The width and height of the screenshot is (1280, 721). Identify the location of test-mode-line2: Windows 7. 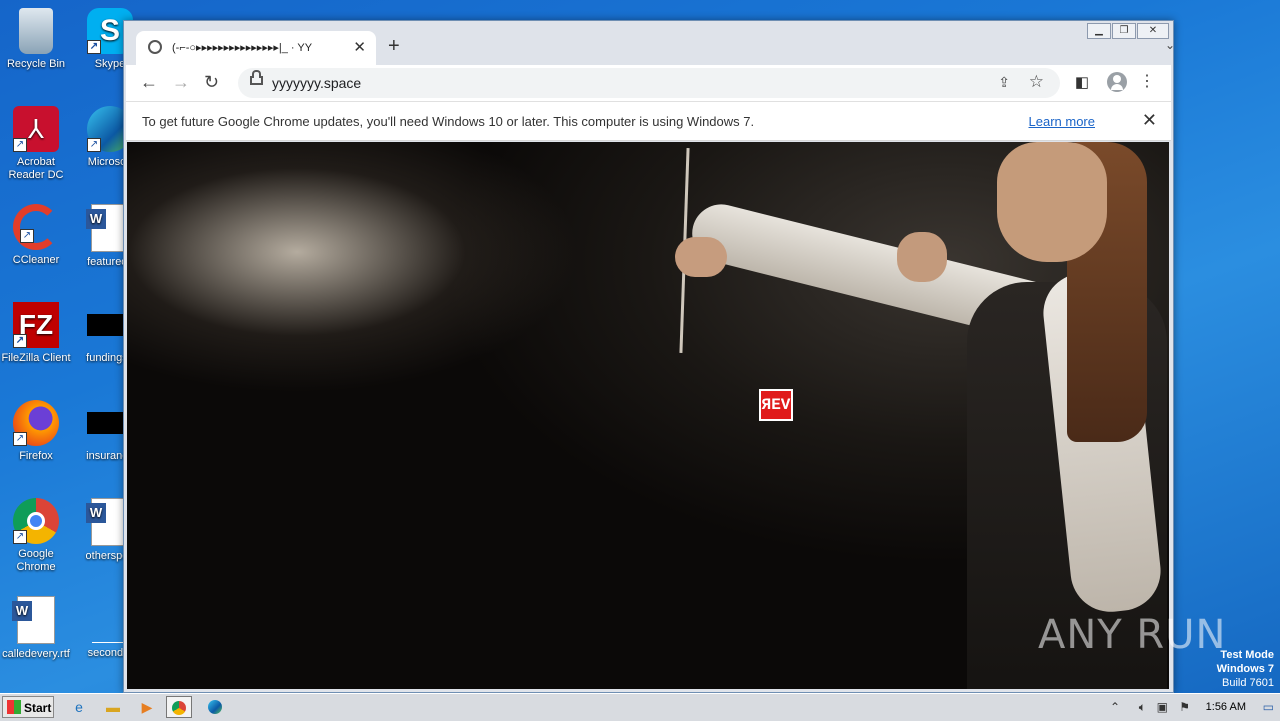
(1245, 669).